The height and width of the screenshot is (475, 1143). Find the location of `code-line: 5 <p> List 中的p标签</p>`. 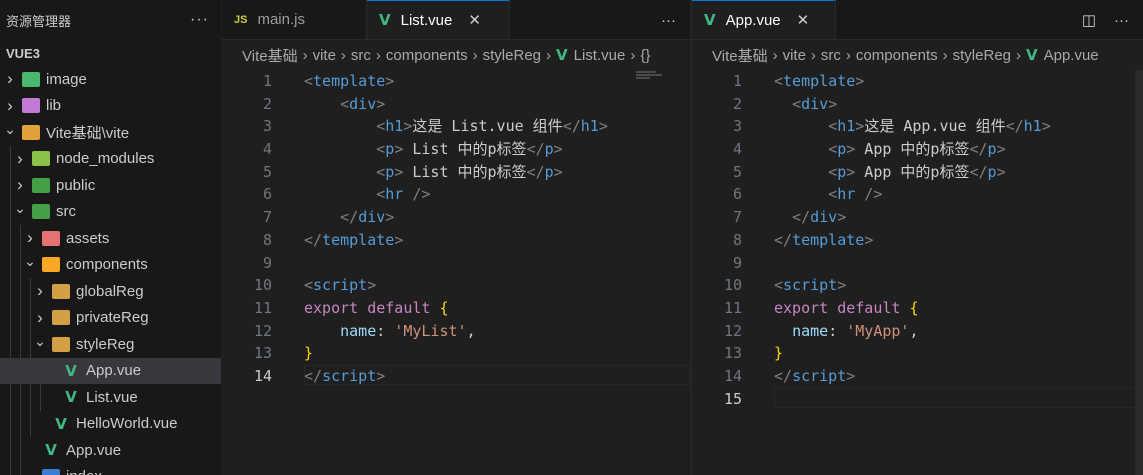

code-line: 5 <p> List 中的p标签</p> is located at coordinates (456, 172).